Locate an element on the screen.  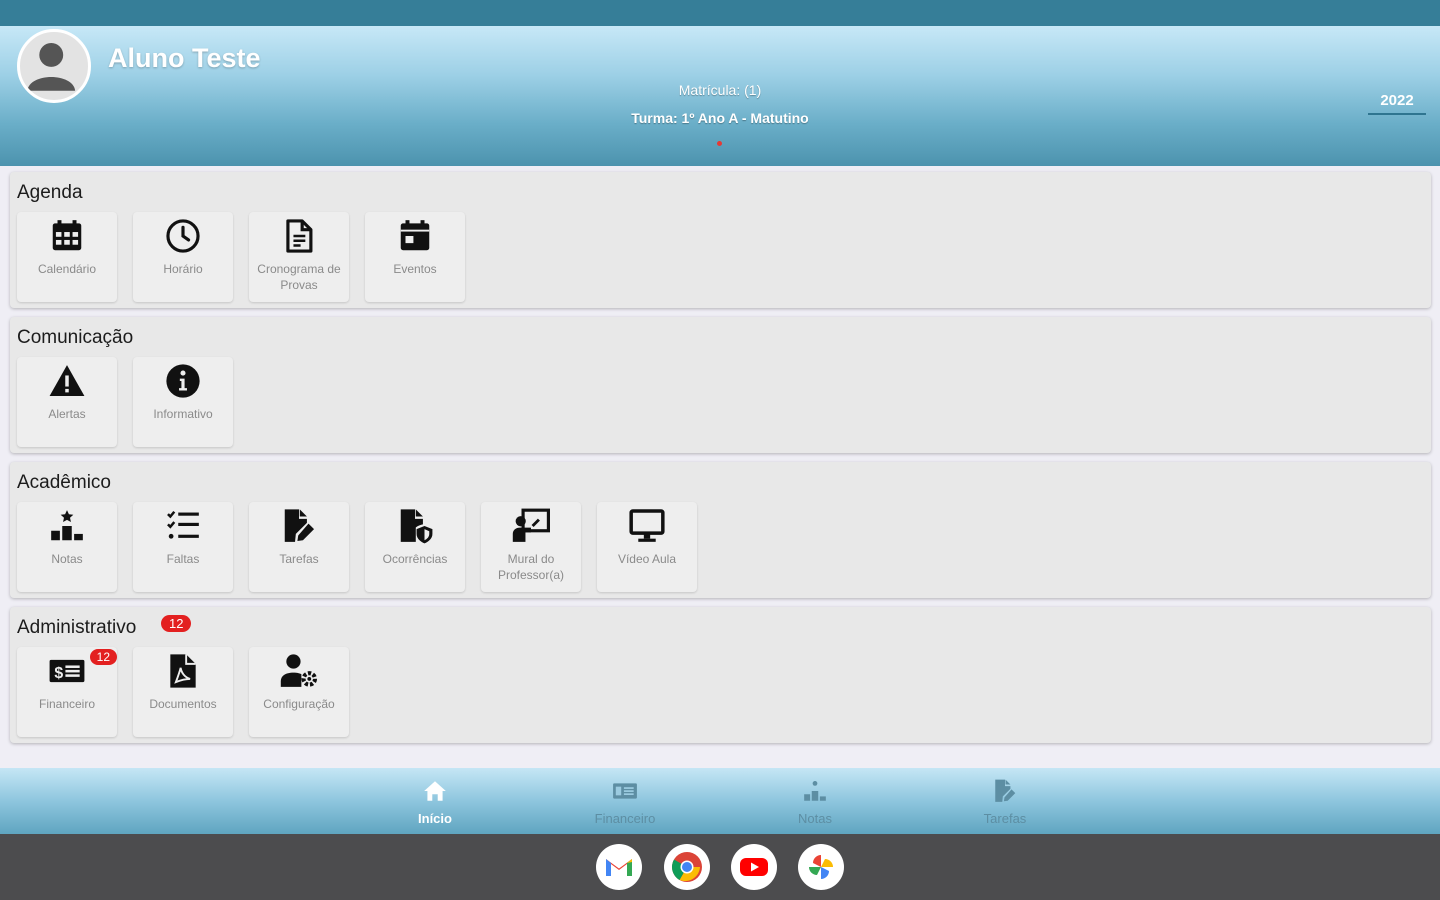
chrome-app is located at coordinates (687, 867).